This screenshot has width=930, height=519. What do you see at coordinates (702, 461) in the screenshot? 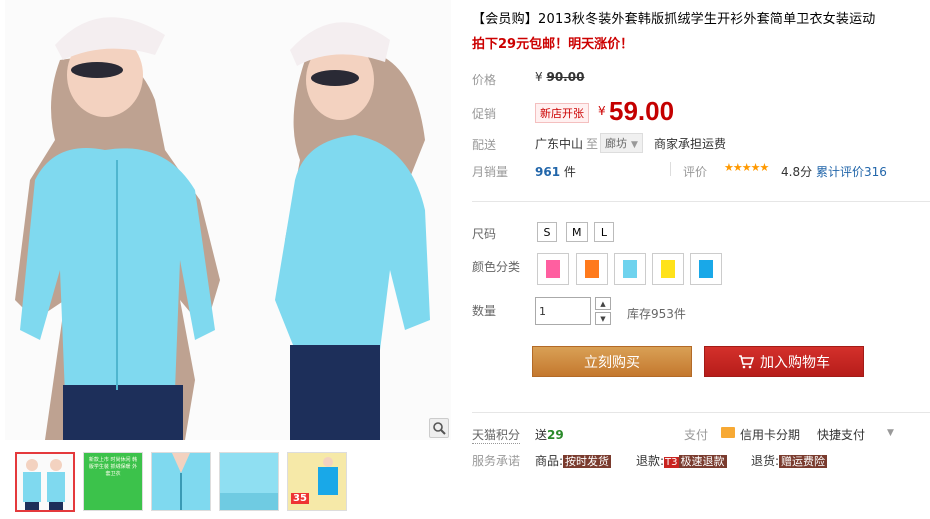
I see `fast-refund-badge: 极速退款` at bounding box center [702, 461].